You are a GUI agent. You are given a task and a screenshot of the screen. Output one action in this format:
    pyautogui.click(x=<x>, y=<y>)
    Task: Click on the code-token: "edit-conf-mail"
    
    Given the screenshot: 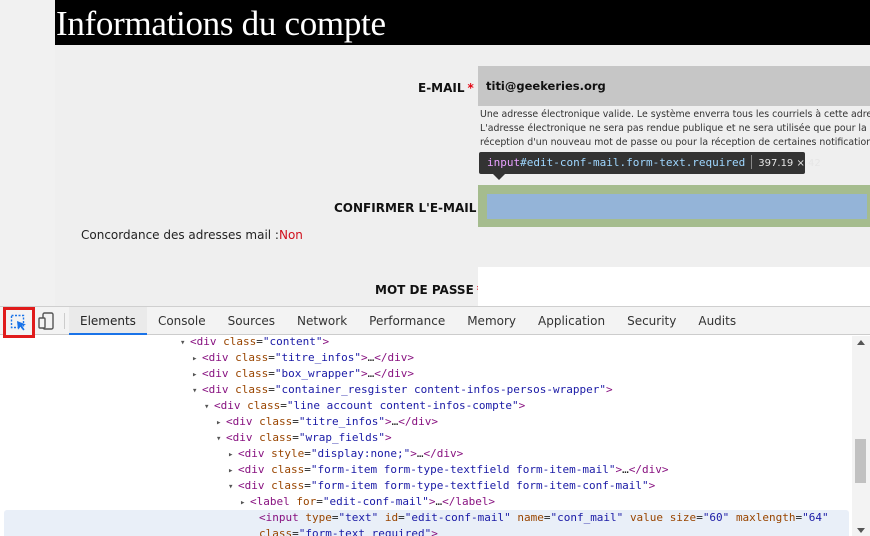 What is the action you would take?
    pyautogui.click(x=457, y=517)
    